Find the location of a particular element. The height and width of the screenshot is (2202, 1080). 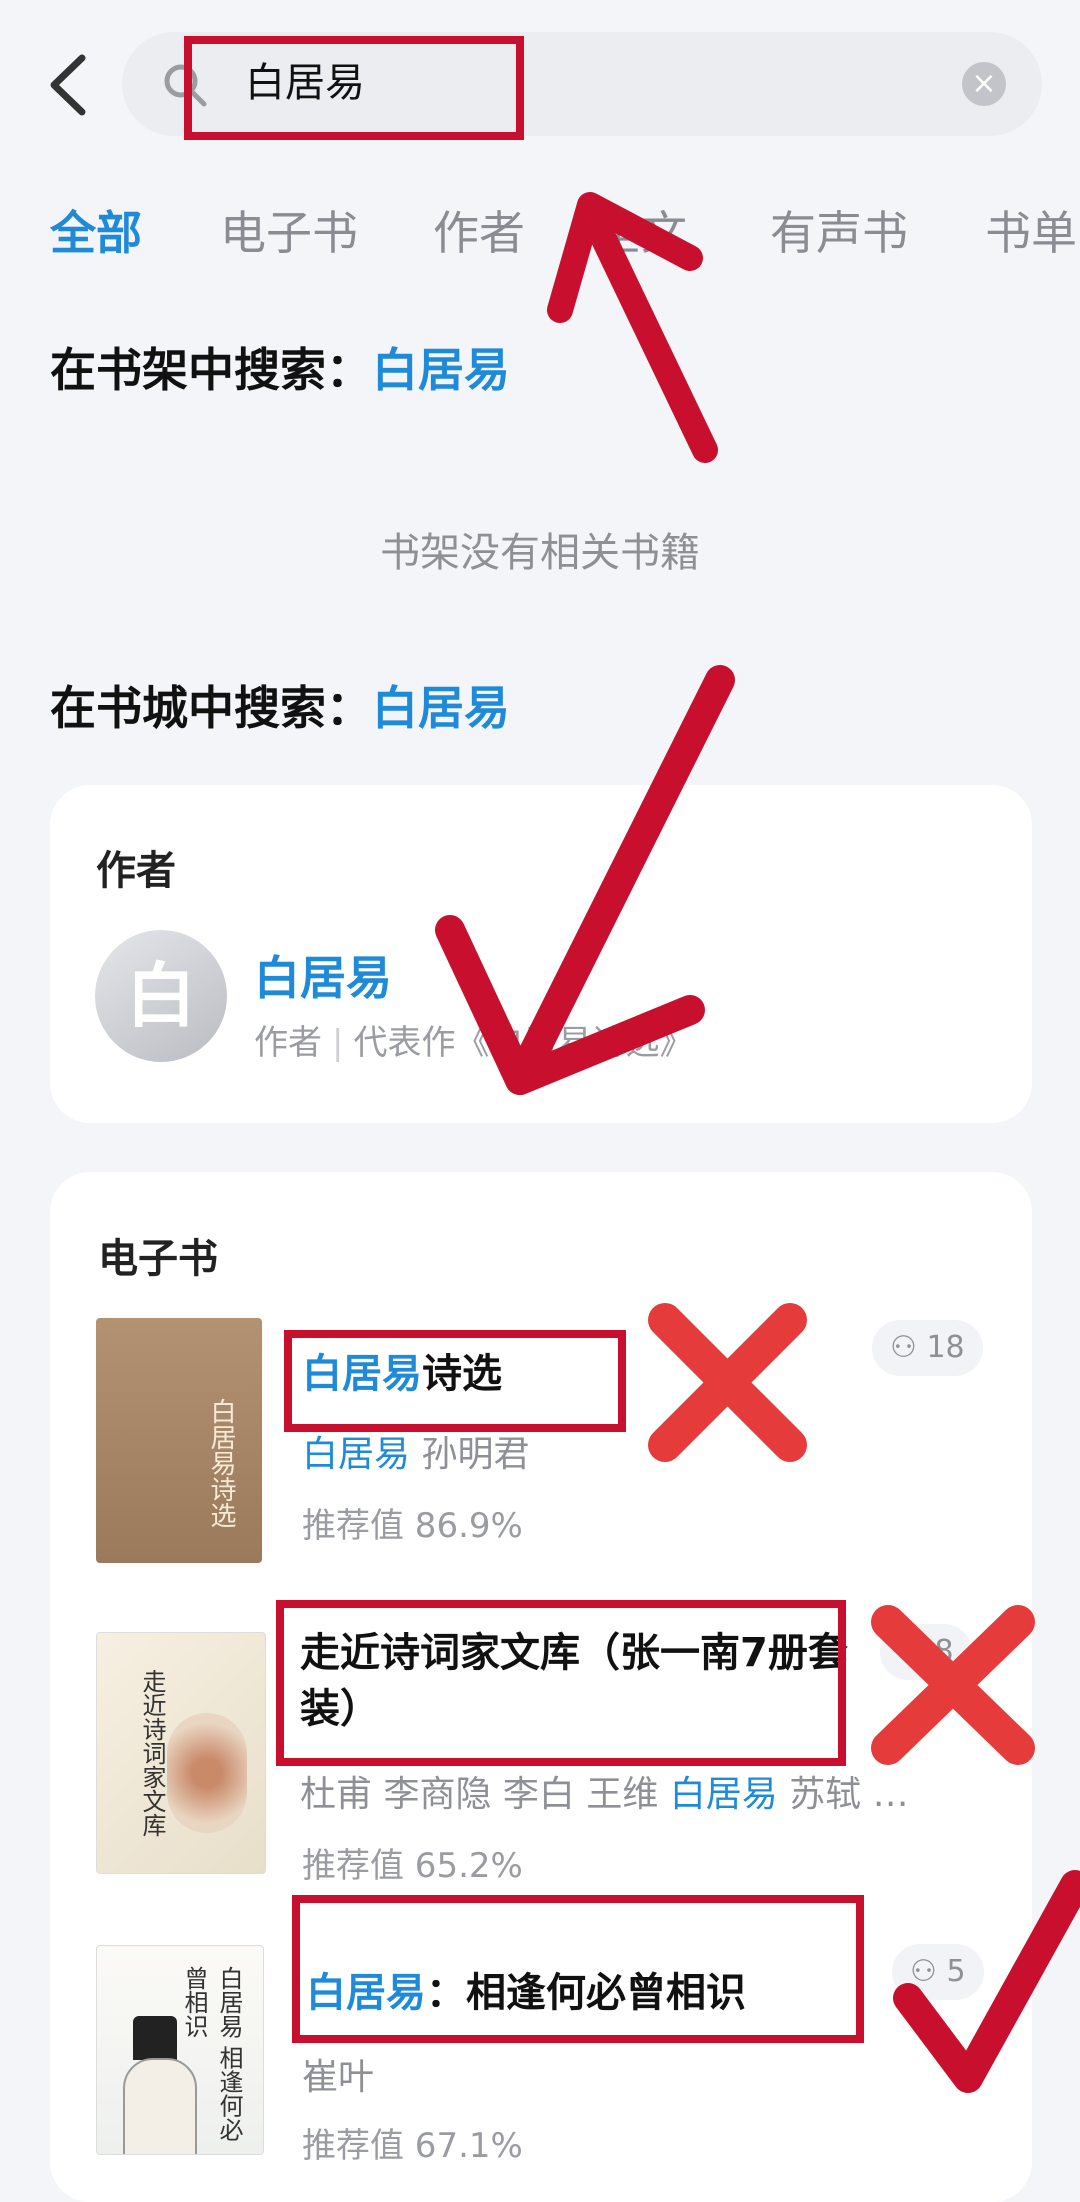

chevron-left-icon is located at coordinates (68, 85).